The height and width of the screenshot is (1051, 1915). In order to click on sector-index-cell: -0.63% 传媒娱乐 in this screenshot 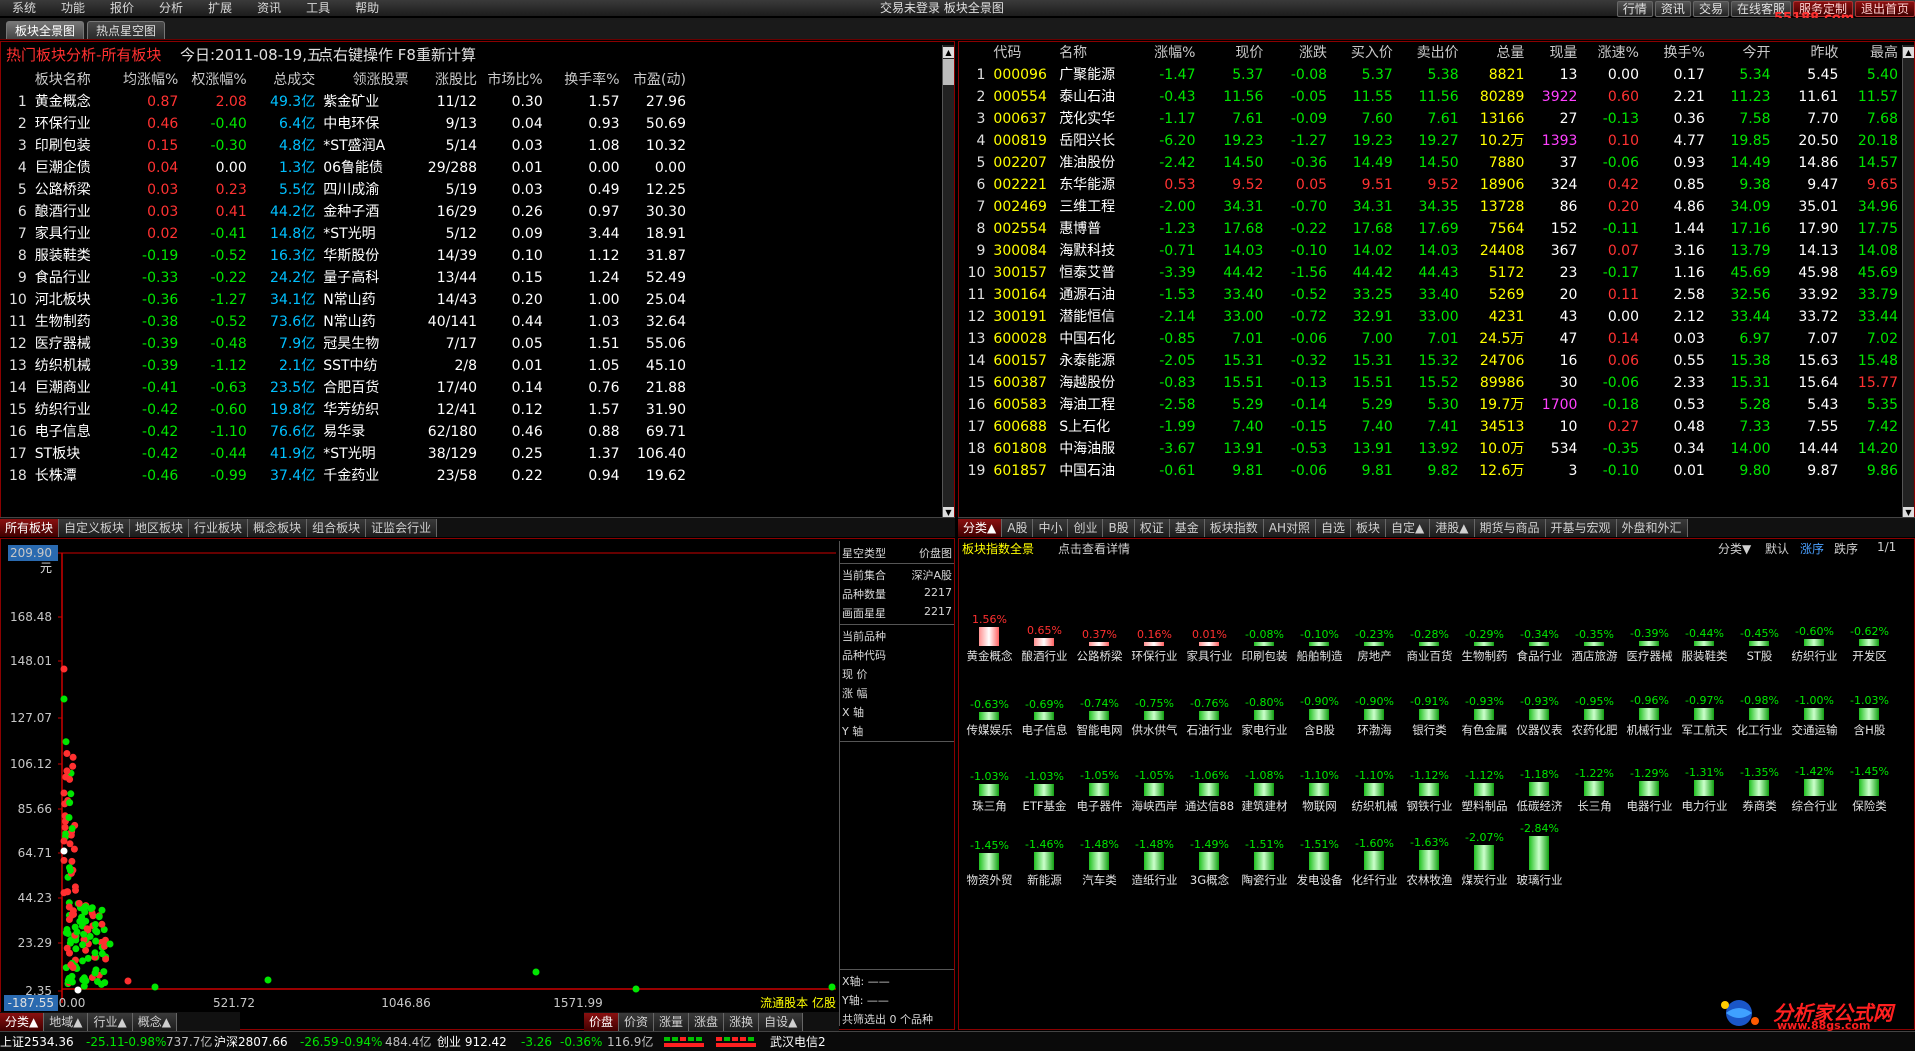, I will do `click(989, 705)`.